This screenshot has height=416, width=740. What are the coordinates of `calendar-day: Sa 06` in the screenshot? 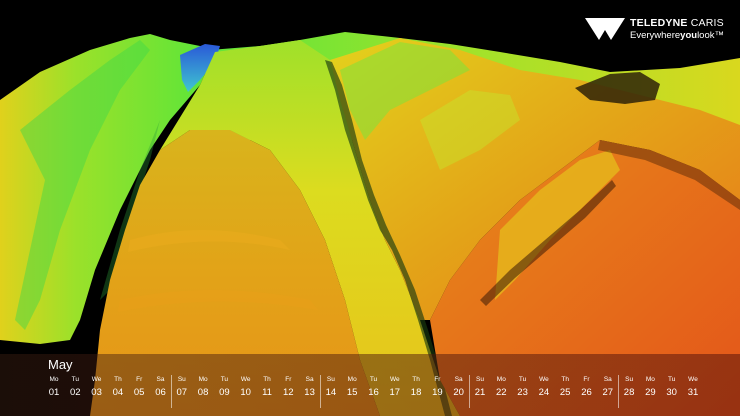 It's located at (161, 387).